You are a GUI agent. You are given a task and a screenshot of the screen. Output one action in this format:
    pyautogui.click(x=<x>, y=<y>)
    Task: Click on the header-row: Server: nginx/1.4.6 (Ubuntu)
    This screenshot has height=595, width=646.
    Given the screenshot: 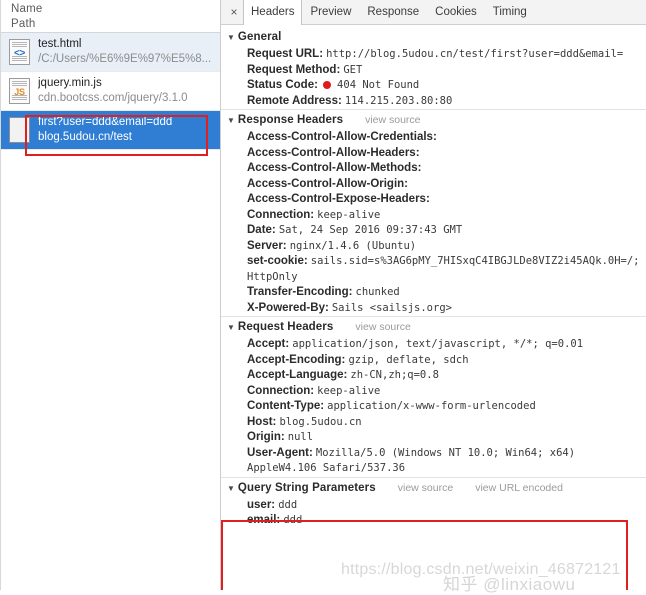 What is the action you would take?
    pyautogui.click(x=433, y=247)
    